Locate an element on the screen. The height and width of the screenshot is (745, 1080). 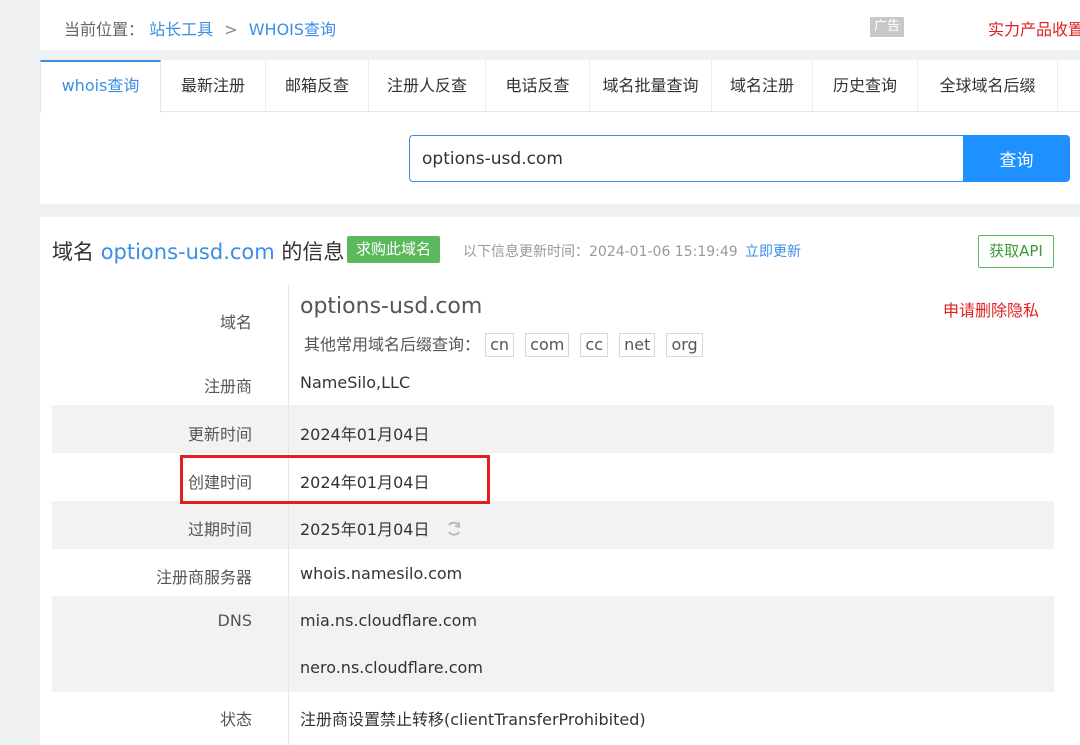
breadcrumb-link-whois: WHOIS查询 is located at coordinates (292, 29).